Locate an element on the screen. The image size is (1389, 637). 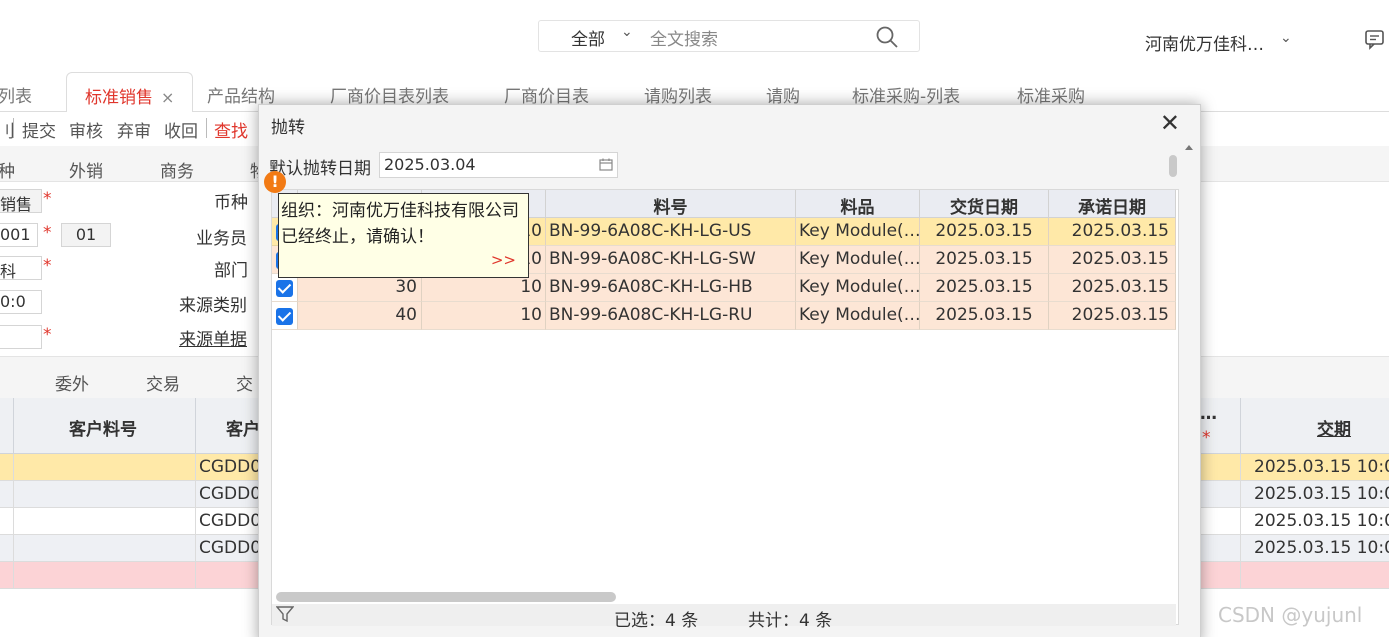
vertical-scrollbar is located at coordinates (1173, 166).